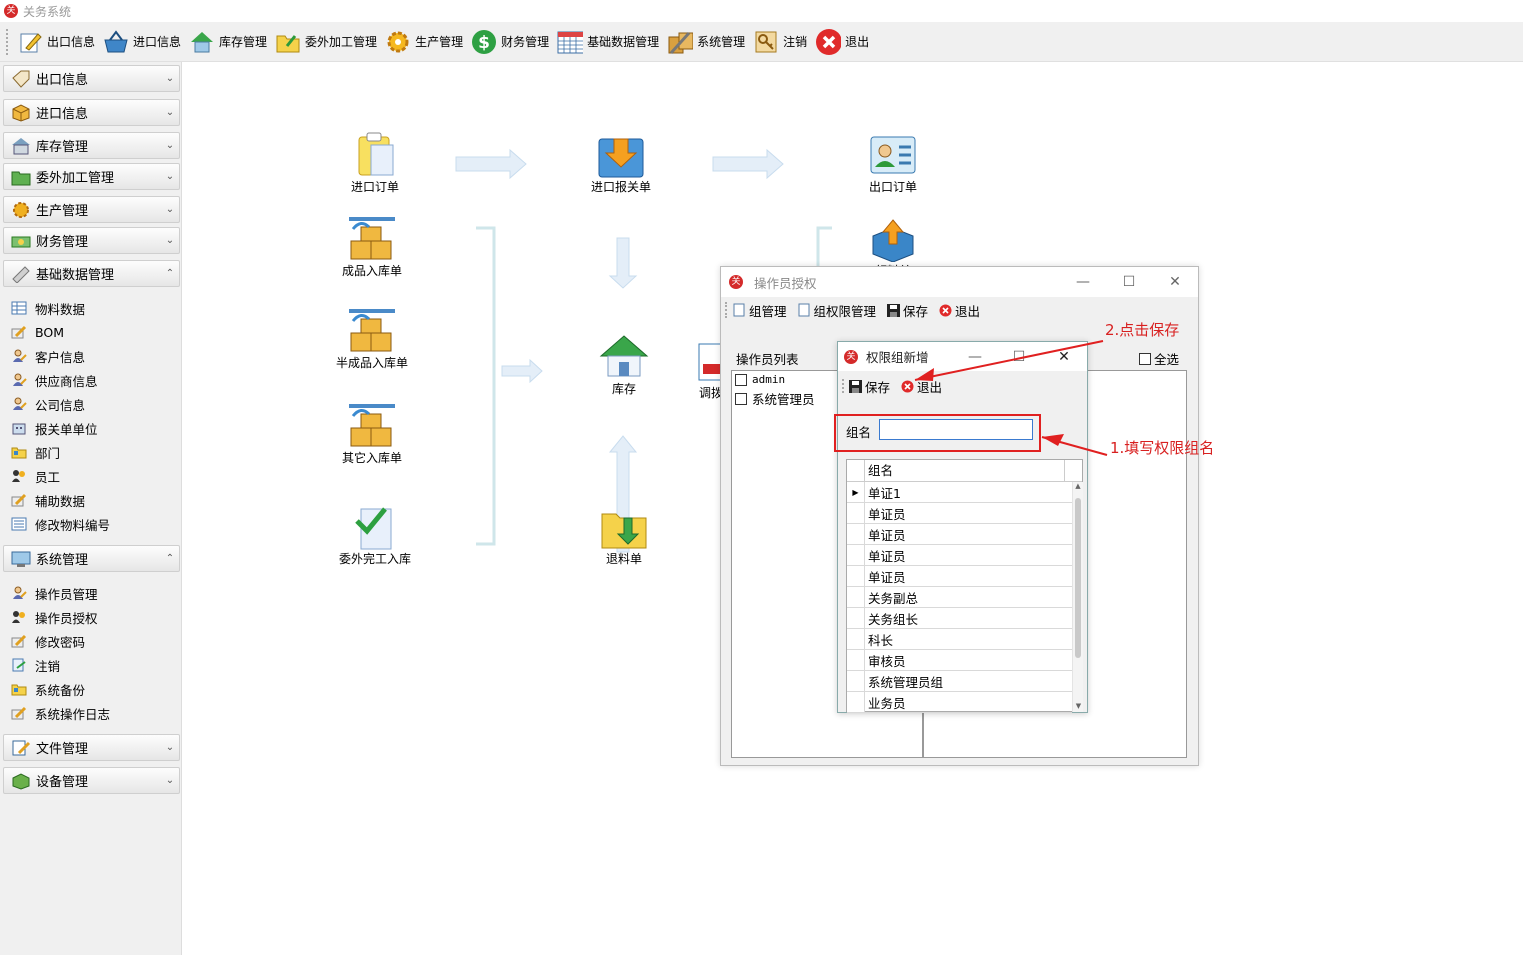 This screenshot has width=1523, height=955. I want to click on annotation-arrows, so click(1011, 398).